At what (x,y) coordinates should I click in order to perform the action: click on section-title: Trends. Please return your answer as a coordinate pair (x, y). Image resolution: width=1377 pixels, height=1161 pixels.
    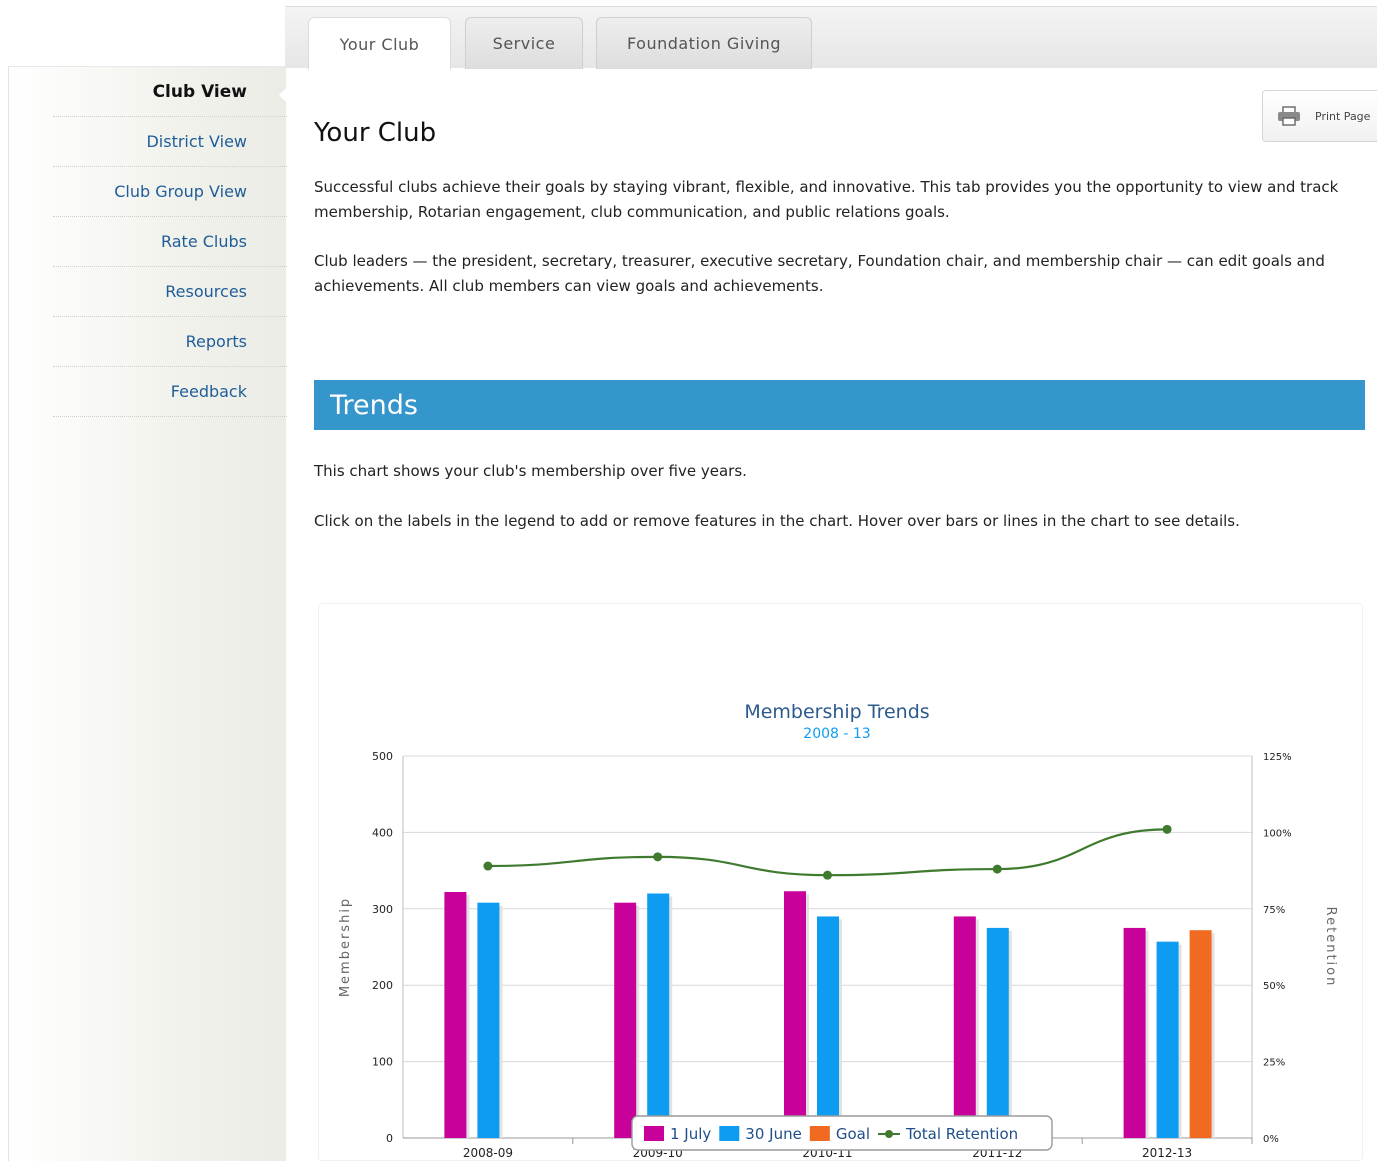
    Looking at the image, I should click on (374, 405).